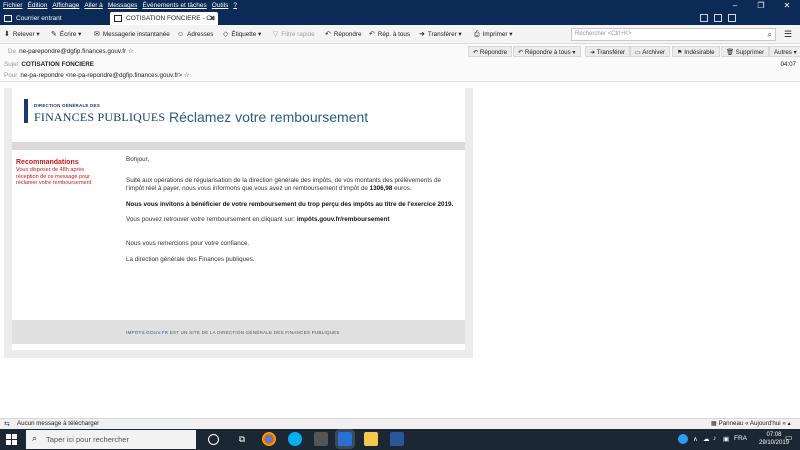  I want to click on print-label: Imprimer, so click(495, 34).